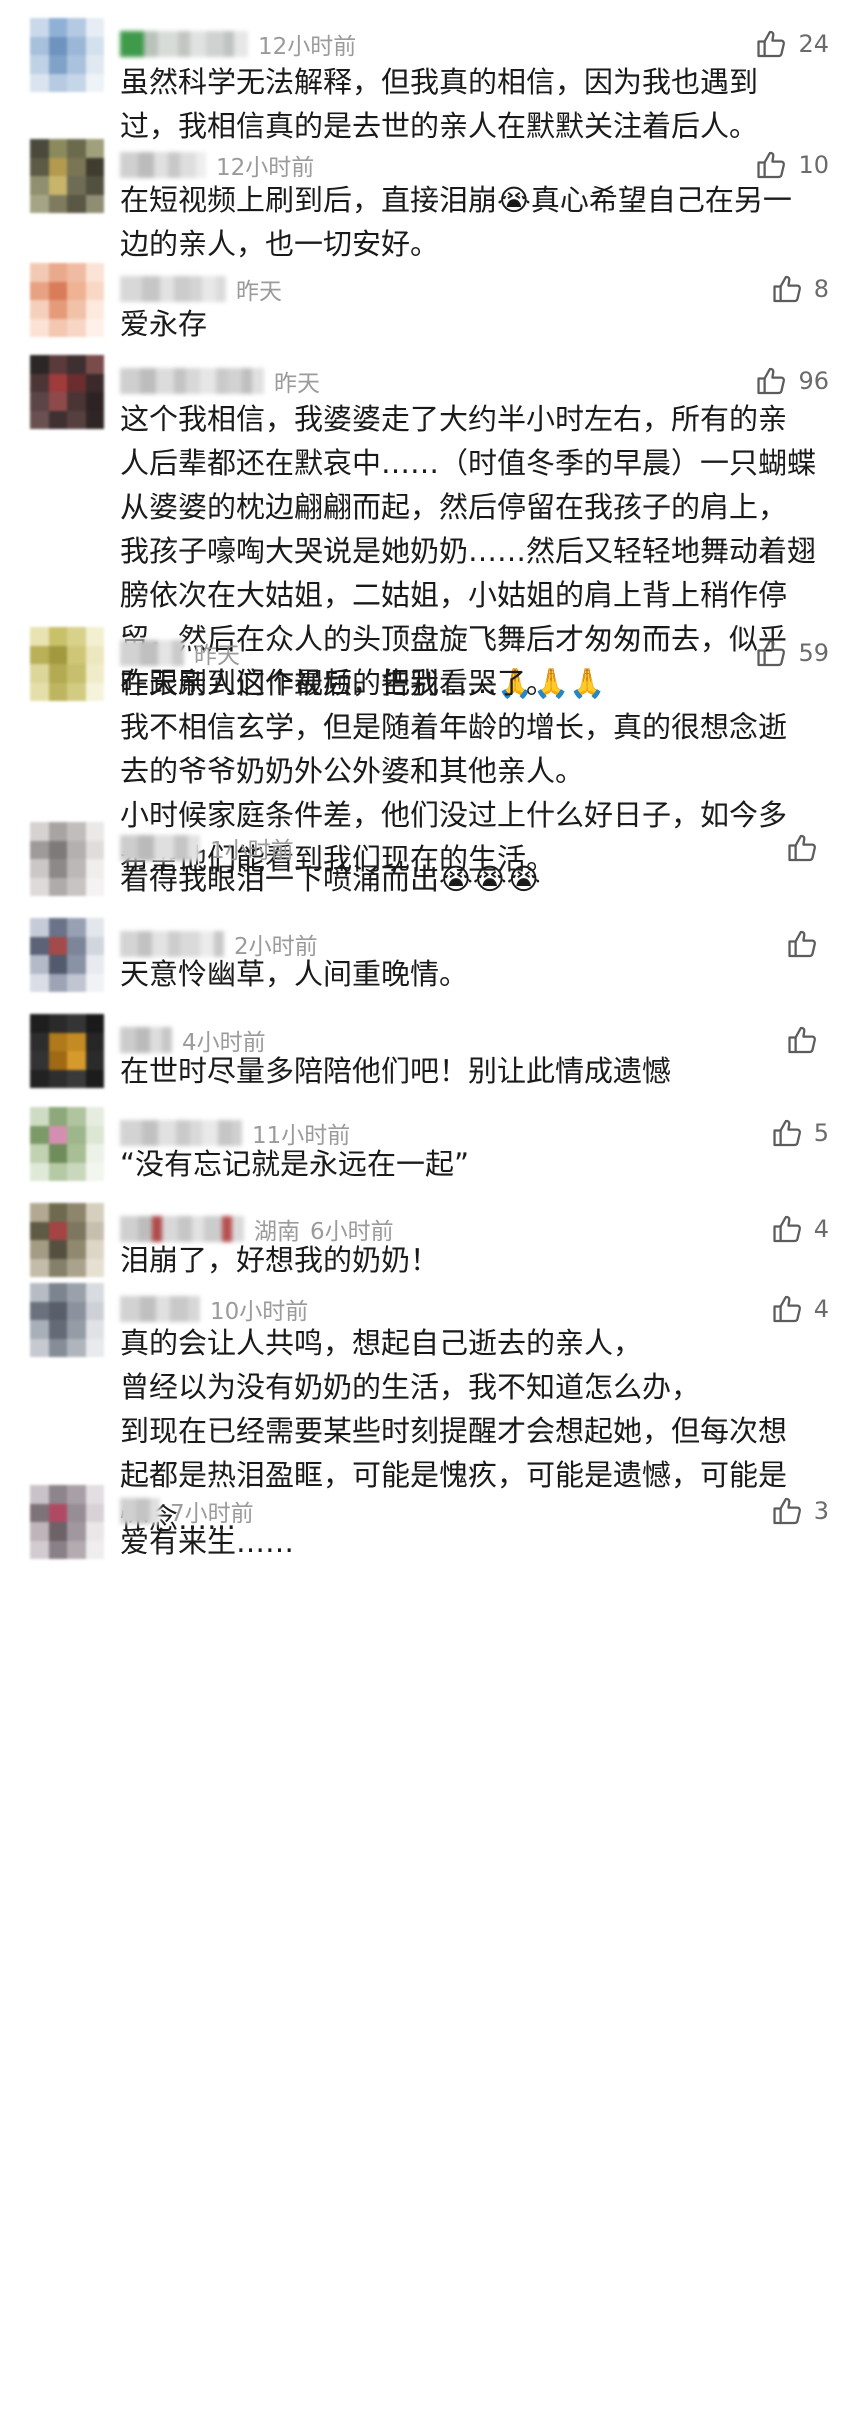  What do you see at coordinates (787, 289) in the screenshot?
I see `thumbs-up-icon` at bounding box center [787, 289].